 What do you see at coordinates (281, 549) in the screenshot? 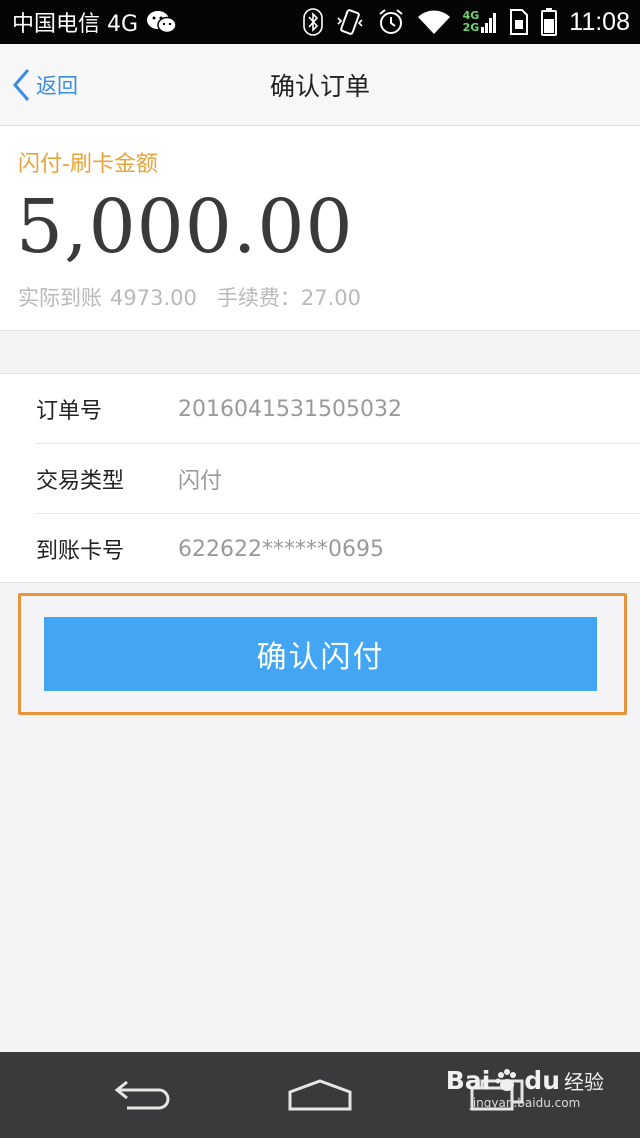
I see `detail-value: 622622******0695` at bounding box center [281, 549].